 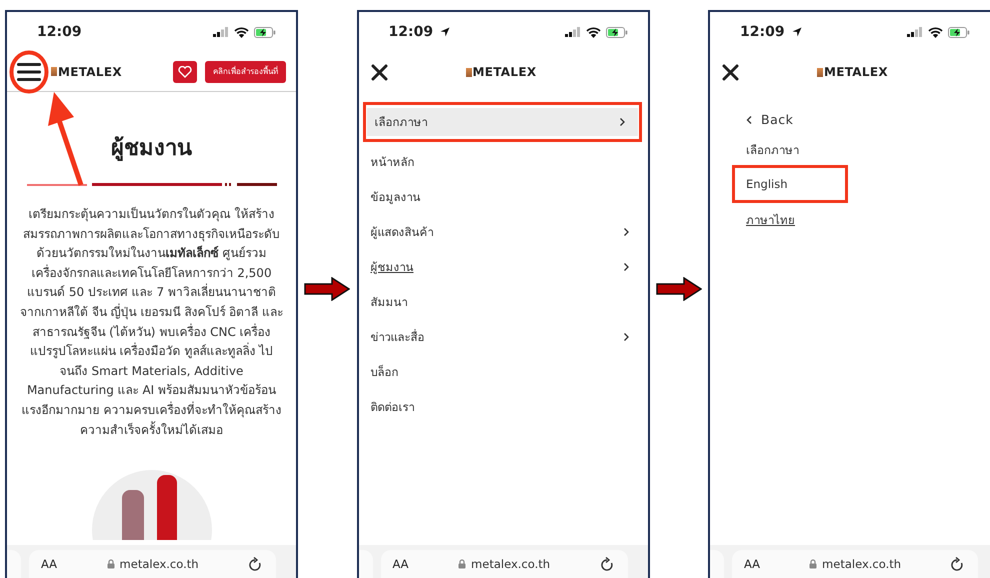 I want to click on menu-item: บล็อก, so click(x=502, y=371).